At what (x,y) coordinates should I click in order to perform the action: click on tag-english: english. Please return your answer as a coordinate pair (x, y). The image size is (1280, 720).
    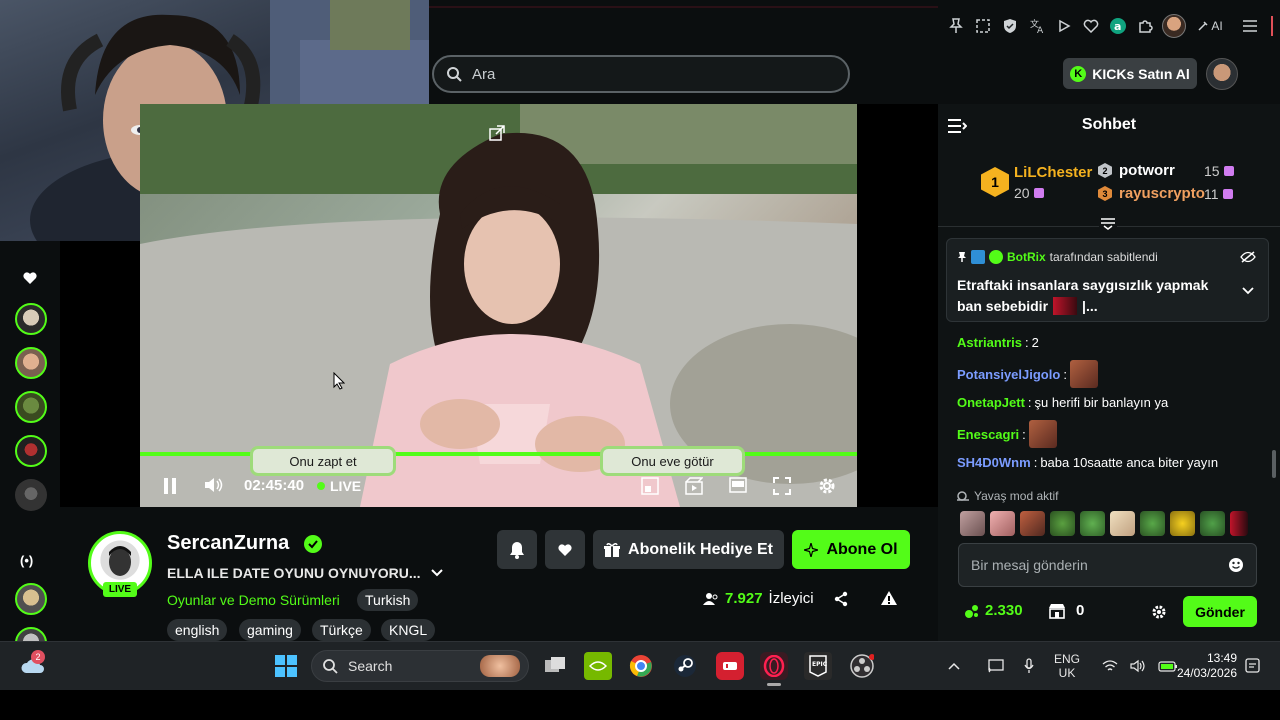
    Looking at the image, I should click on (197, 630).